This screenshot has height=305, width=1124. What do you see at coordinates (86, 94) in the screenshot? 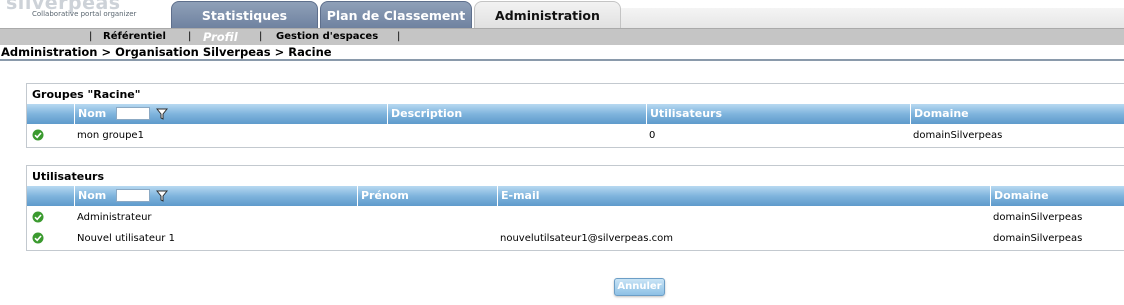
I see `groups-panel-title: Groupes "Racine"` at bounding box center [86, 94].